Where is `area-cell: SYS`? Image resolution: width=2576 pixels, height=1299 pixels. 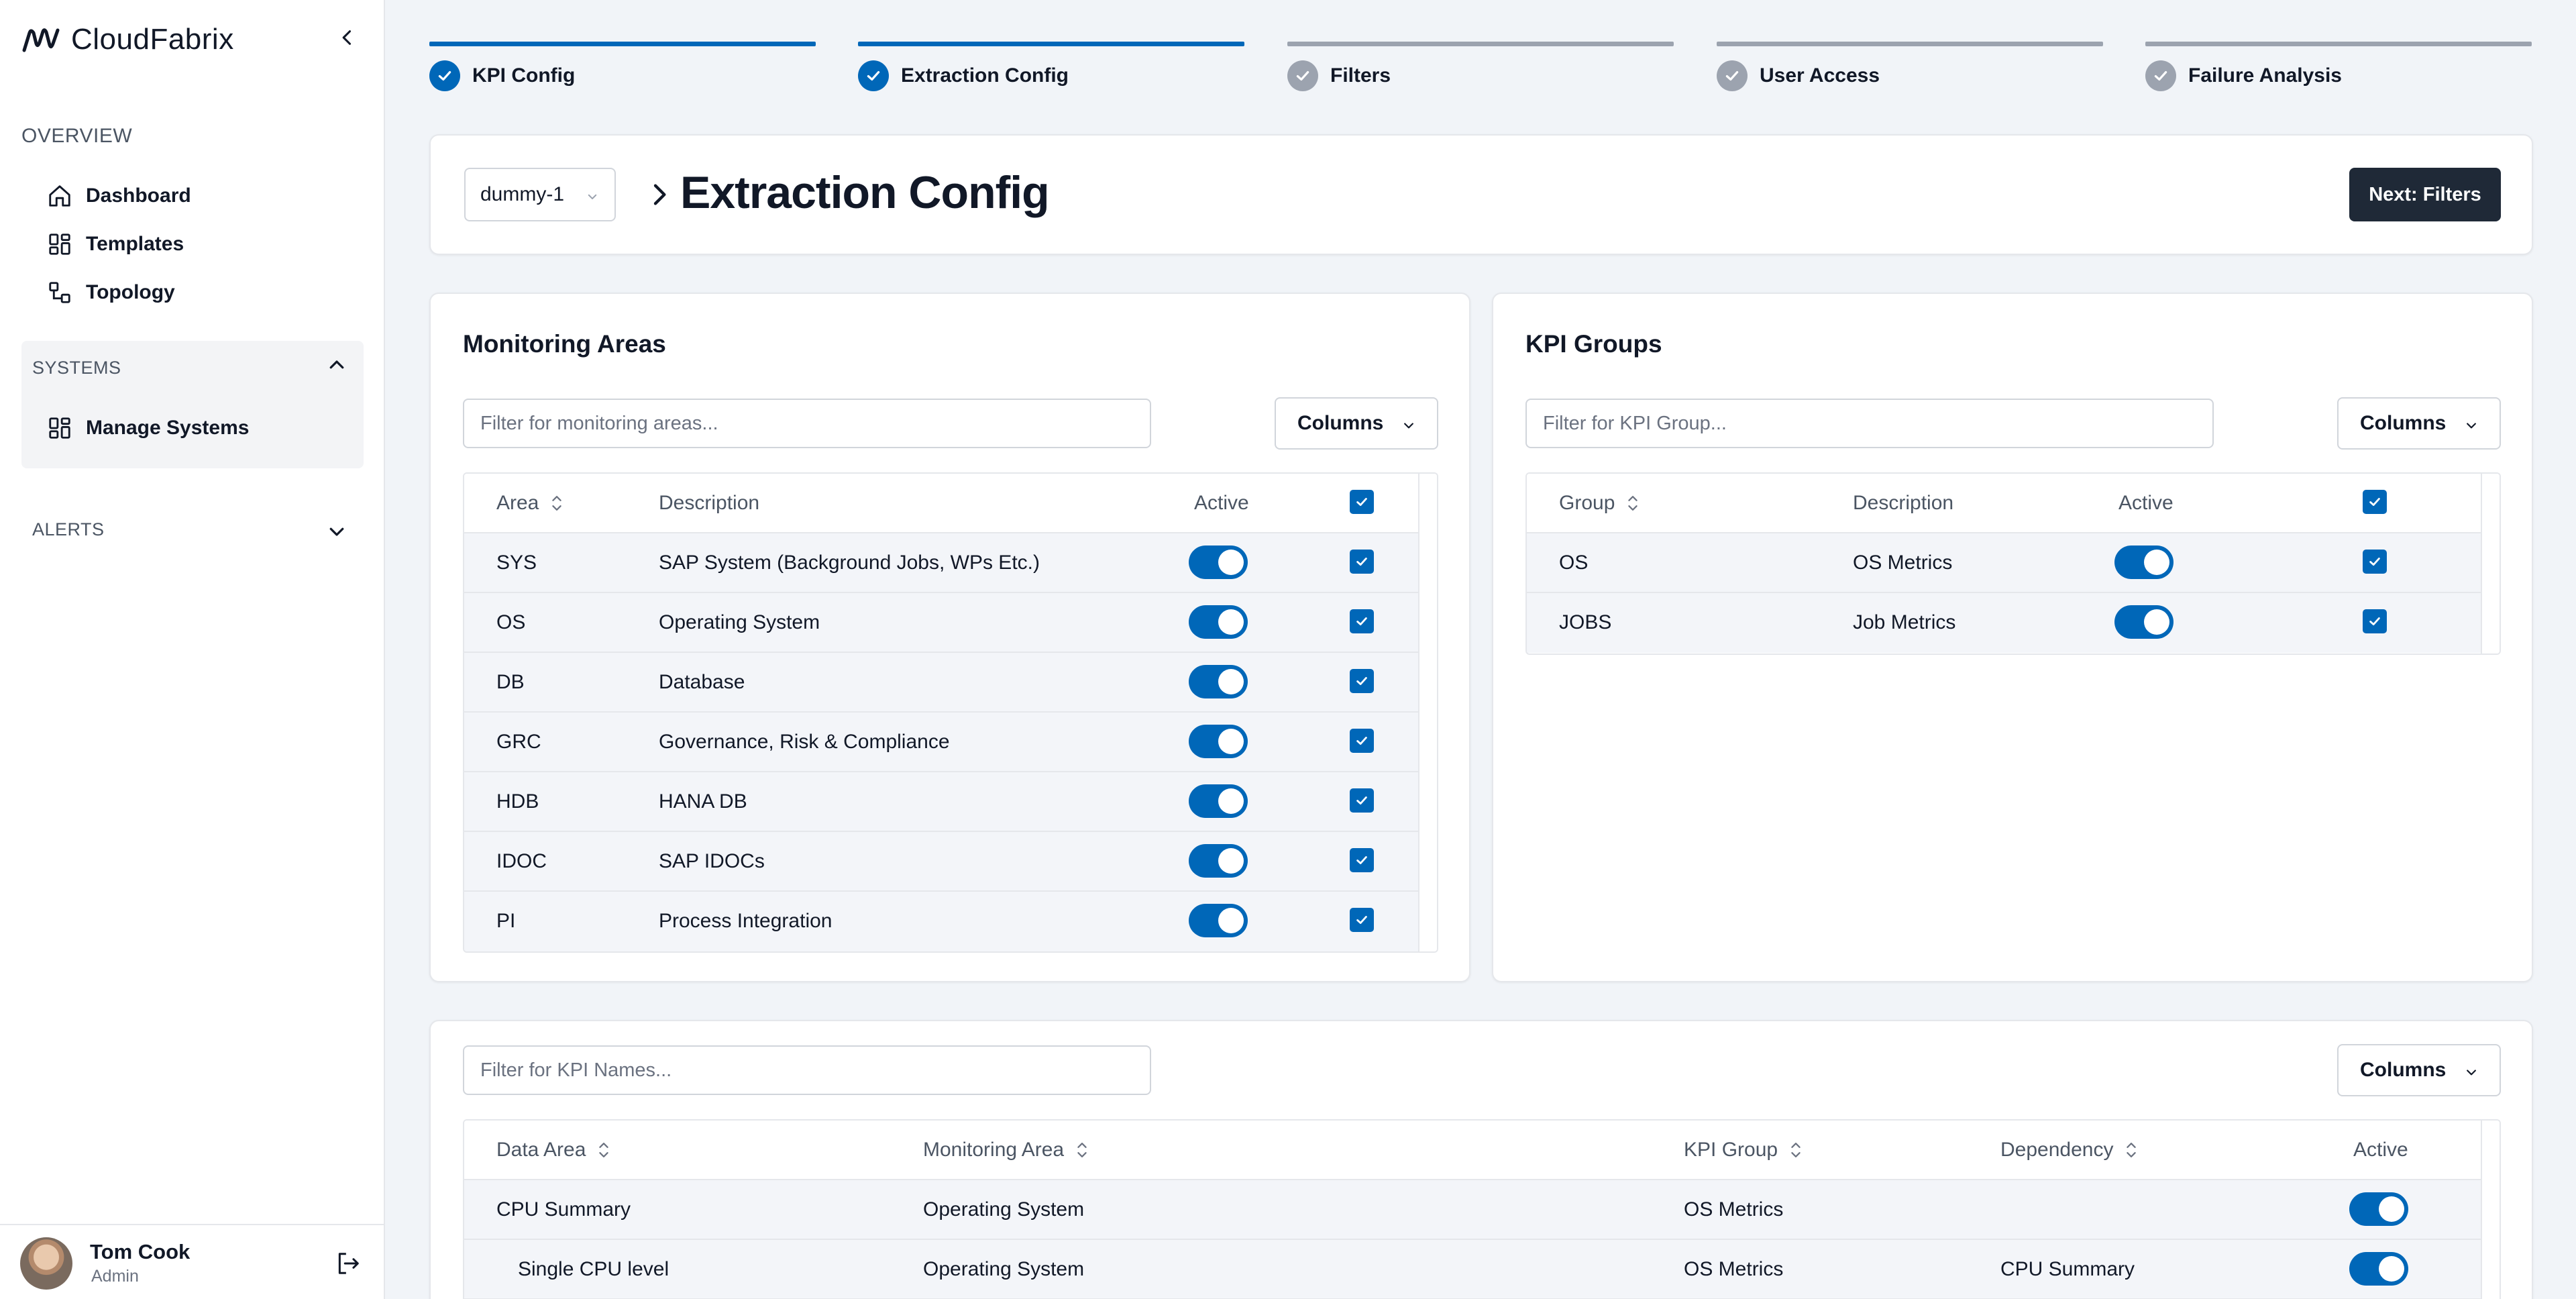 area-cell: SYS is located at coordinates (516, 563).